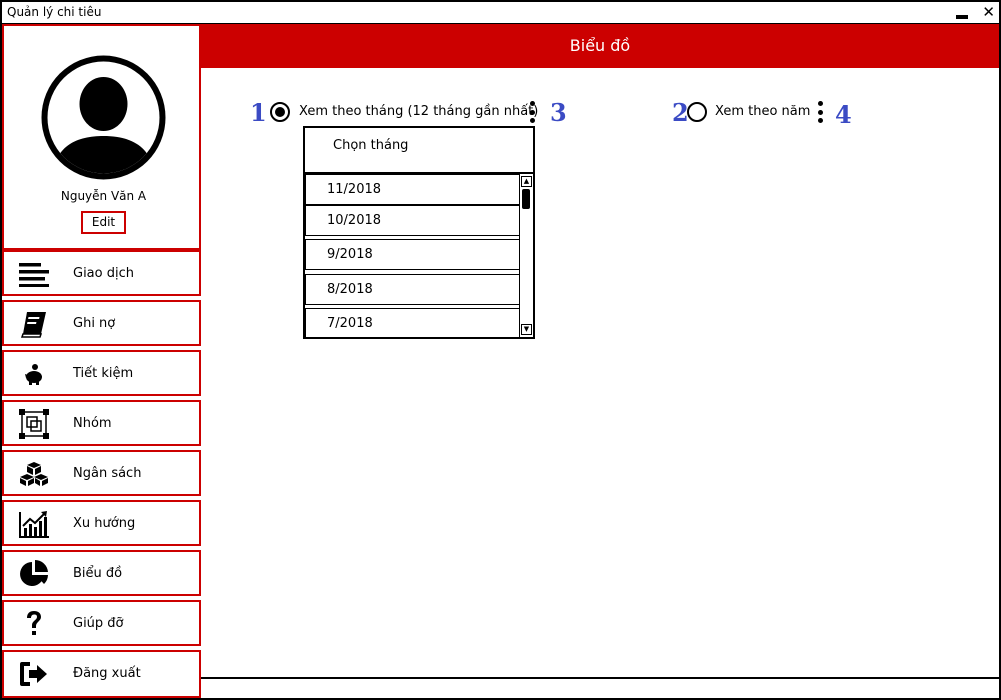  Describe the element at coordinates (371, 145) in the screenshot. I see `month-dropdown-title: Chọn tháng` at that location.